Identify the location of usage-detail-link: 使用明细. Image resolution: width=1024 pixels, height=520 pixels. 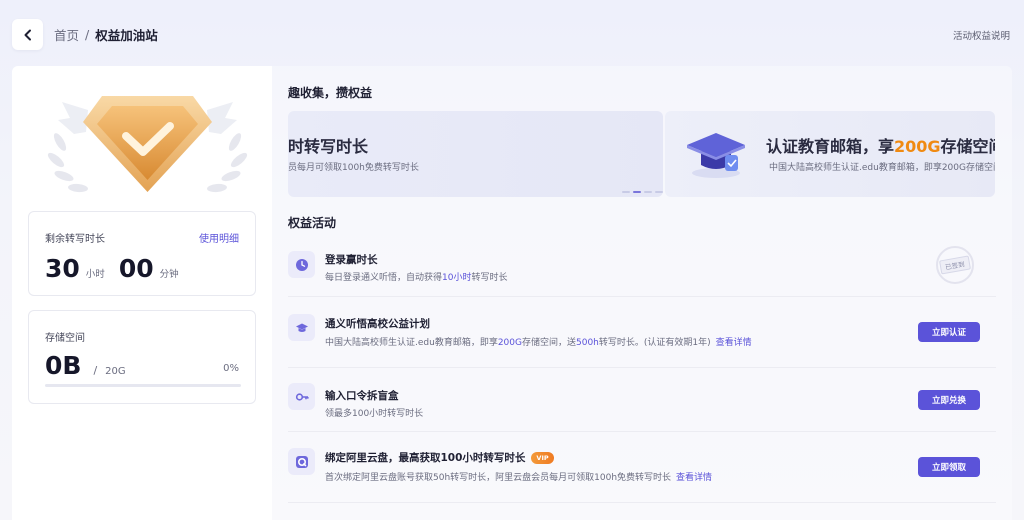
(219, 237).